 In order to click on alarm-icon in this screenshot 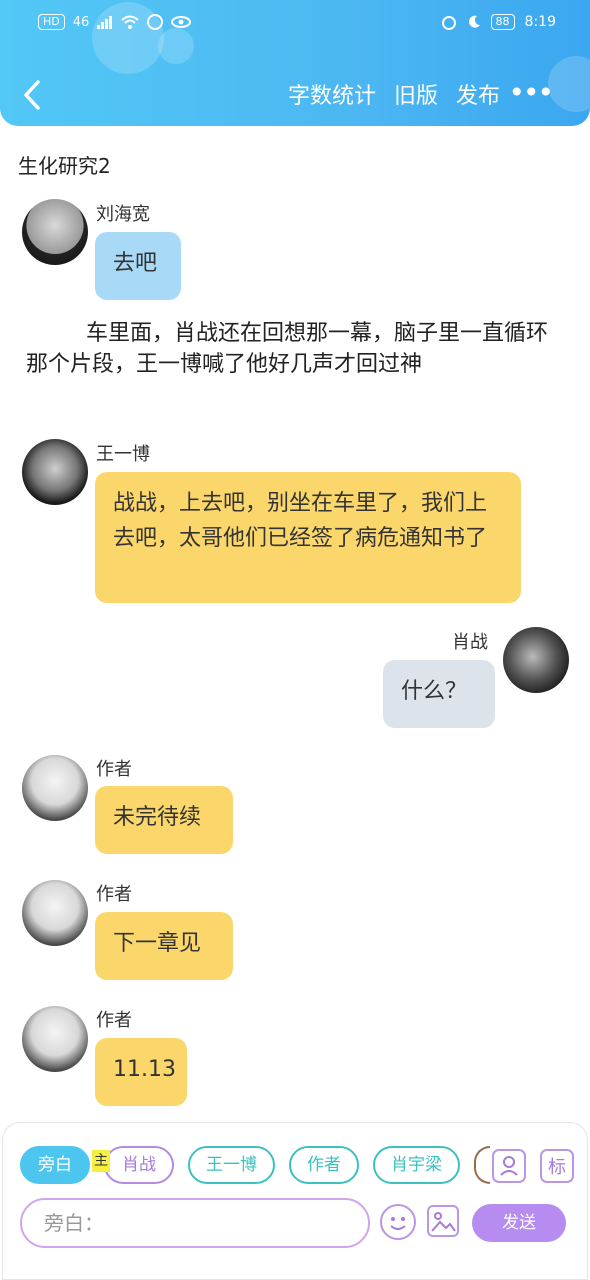, I will do `click(448, 23)`.